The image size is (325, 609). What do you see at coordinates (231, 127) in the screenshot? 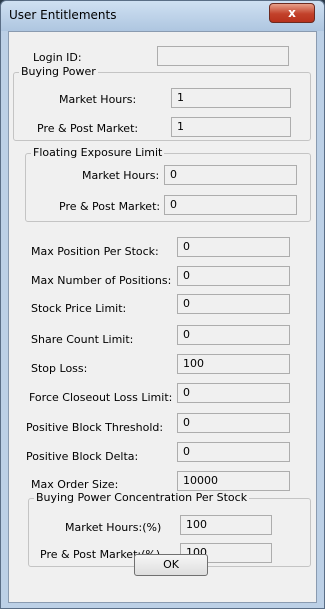
I see `bp-pre-post-input: 1` at bounding box center [231, 127].